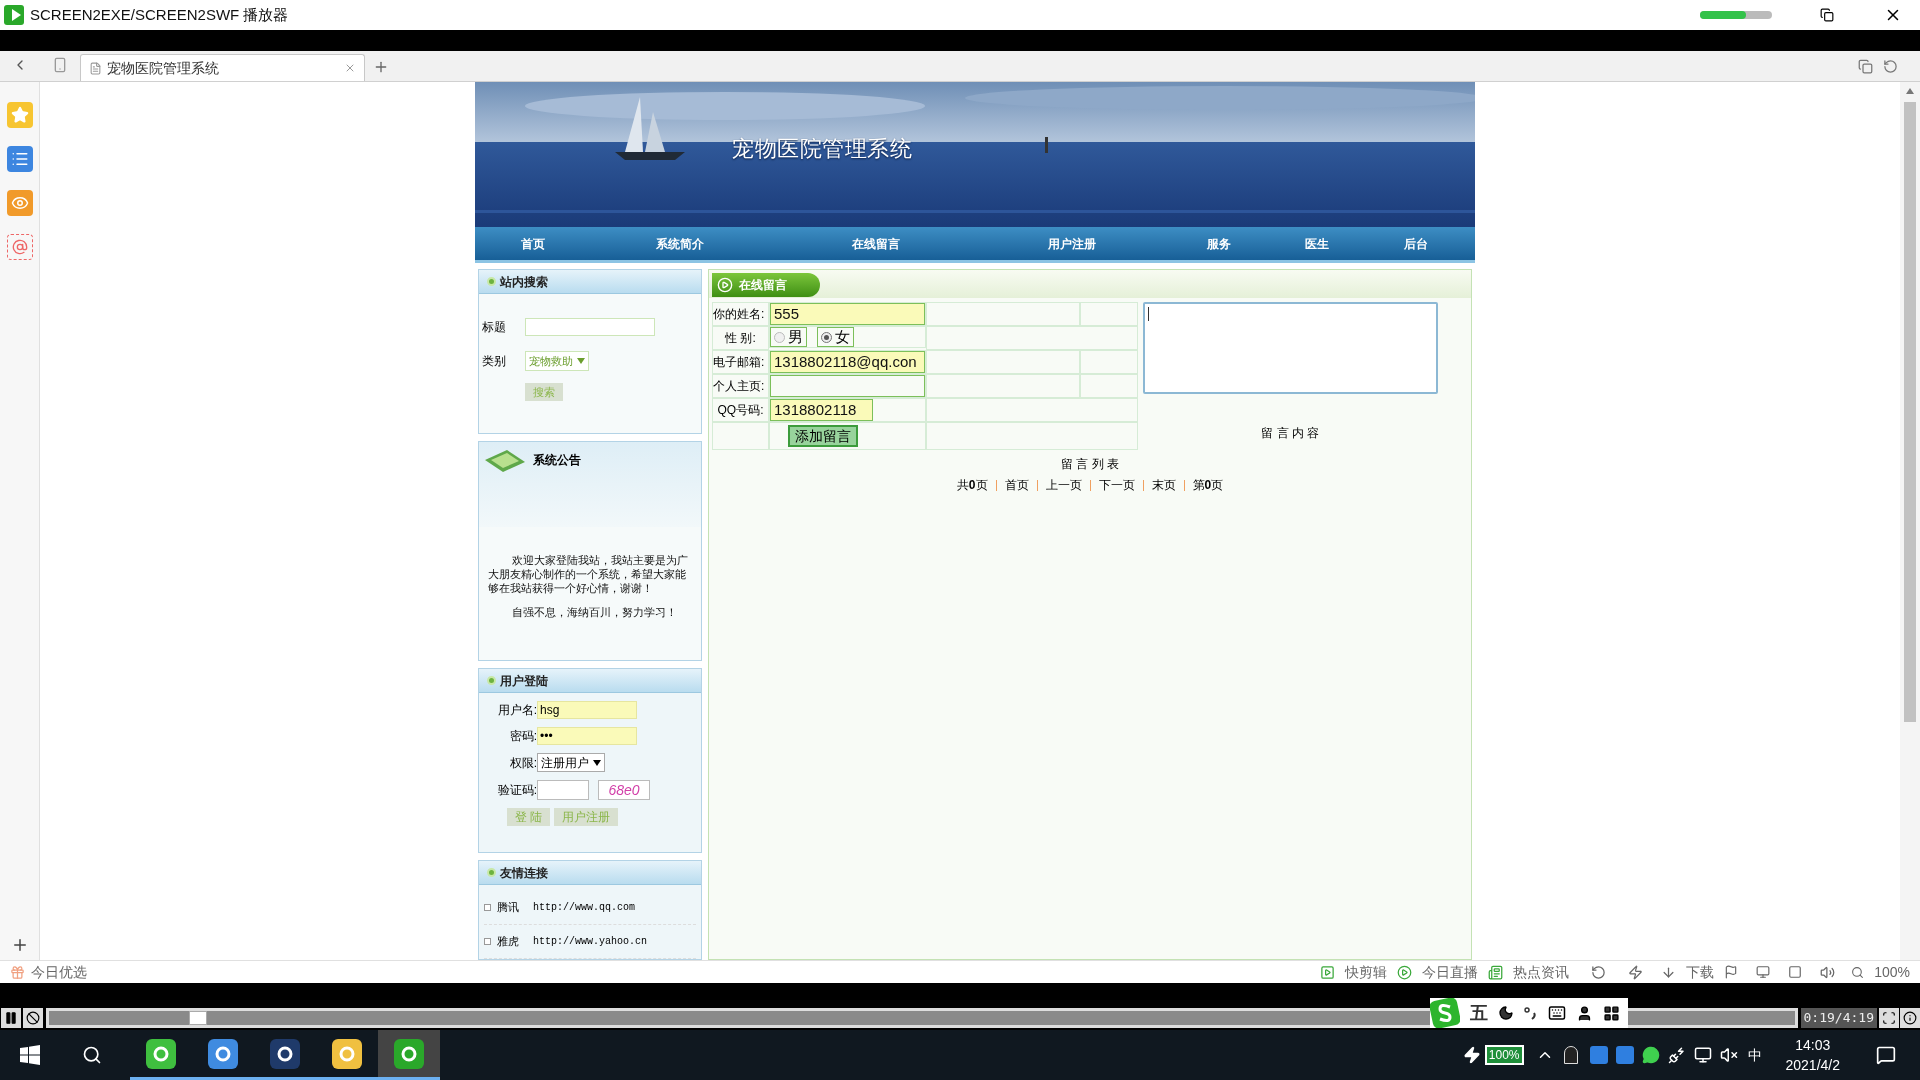 The image size is (1920, 1080). I want to click on password-field: •••, so click(587, 736).